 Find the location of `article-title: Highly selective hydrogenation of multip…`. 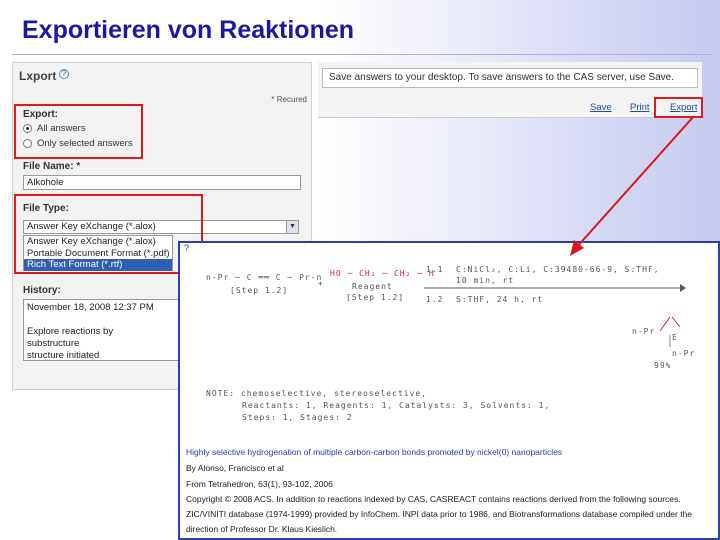

article-title: Highly selective hydrogenation of multip… is located at coordinates (374, 452).